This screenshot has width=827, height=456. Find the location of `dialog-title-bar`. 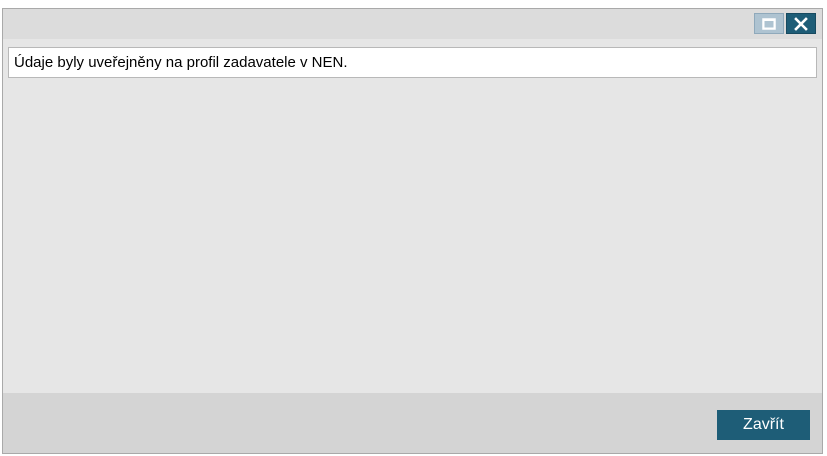

dialog-title-bar is located at coordinates (412, 24).